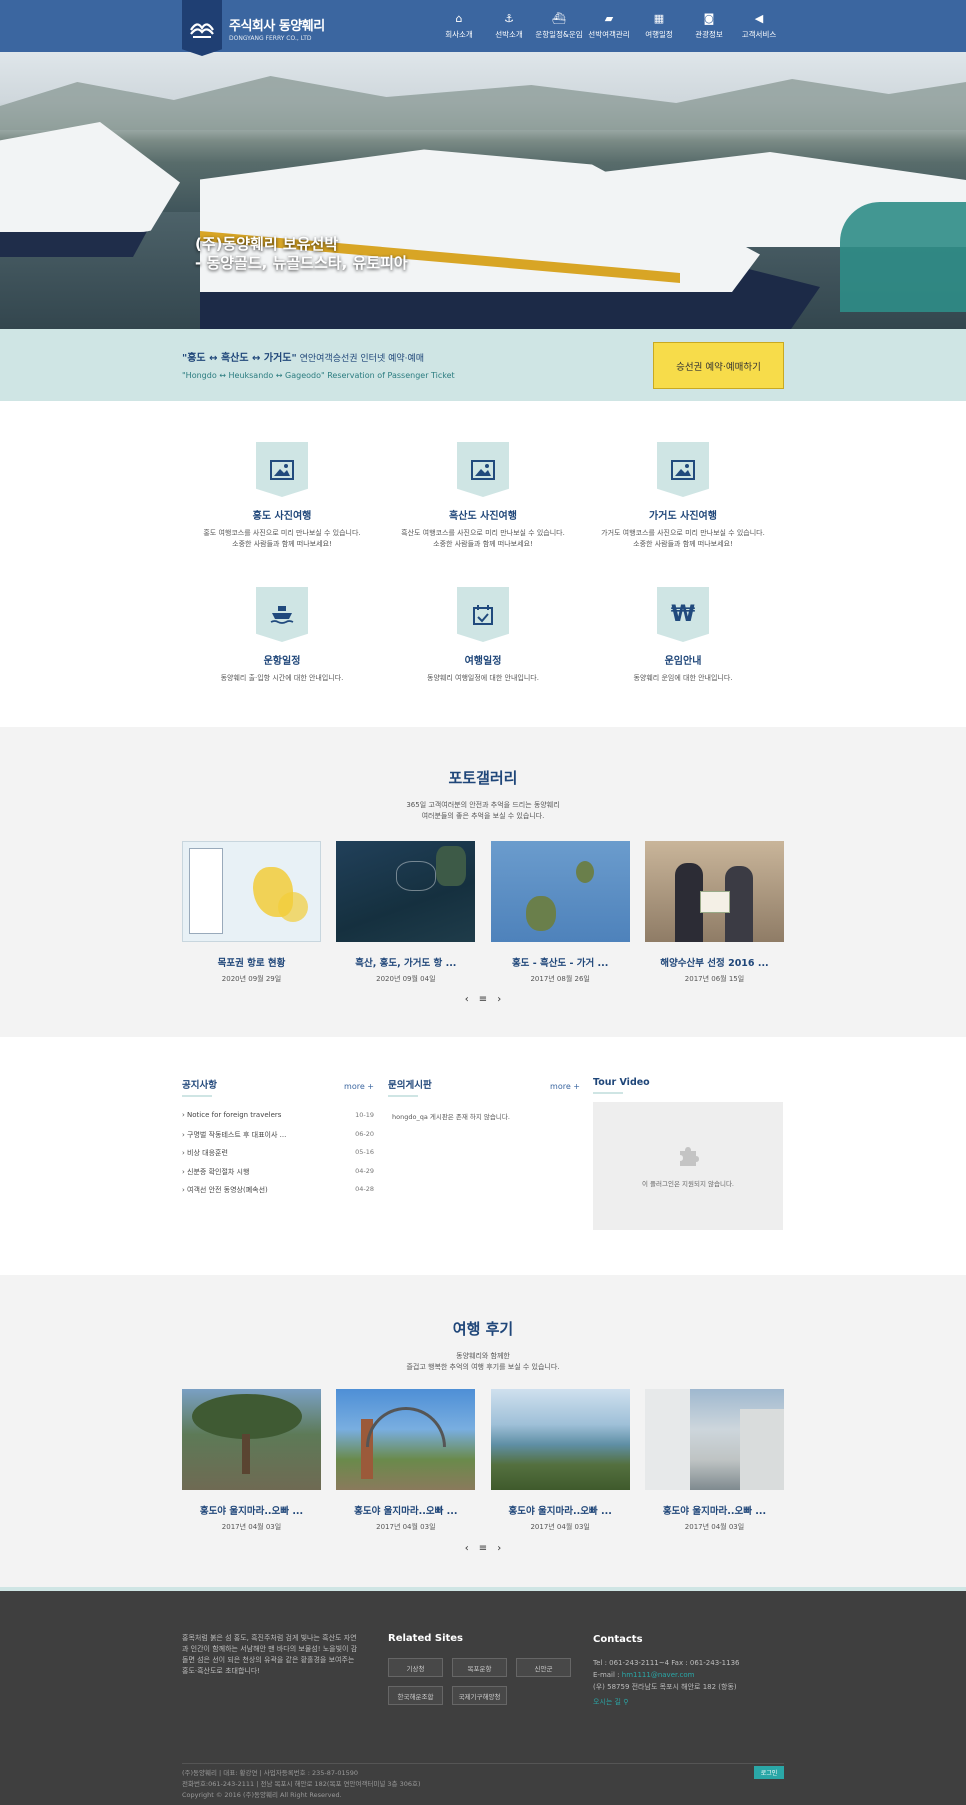  I want to click on related-sites-title: Related Sites, so click(426, 1638).